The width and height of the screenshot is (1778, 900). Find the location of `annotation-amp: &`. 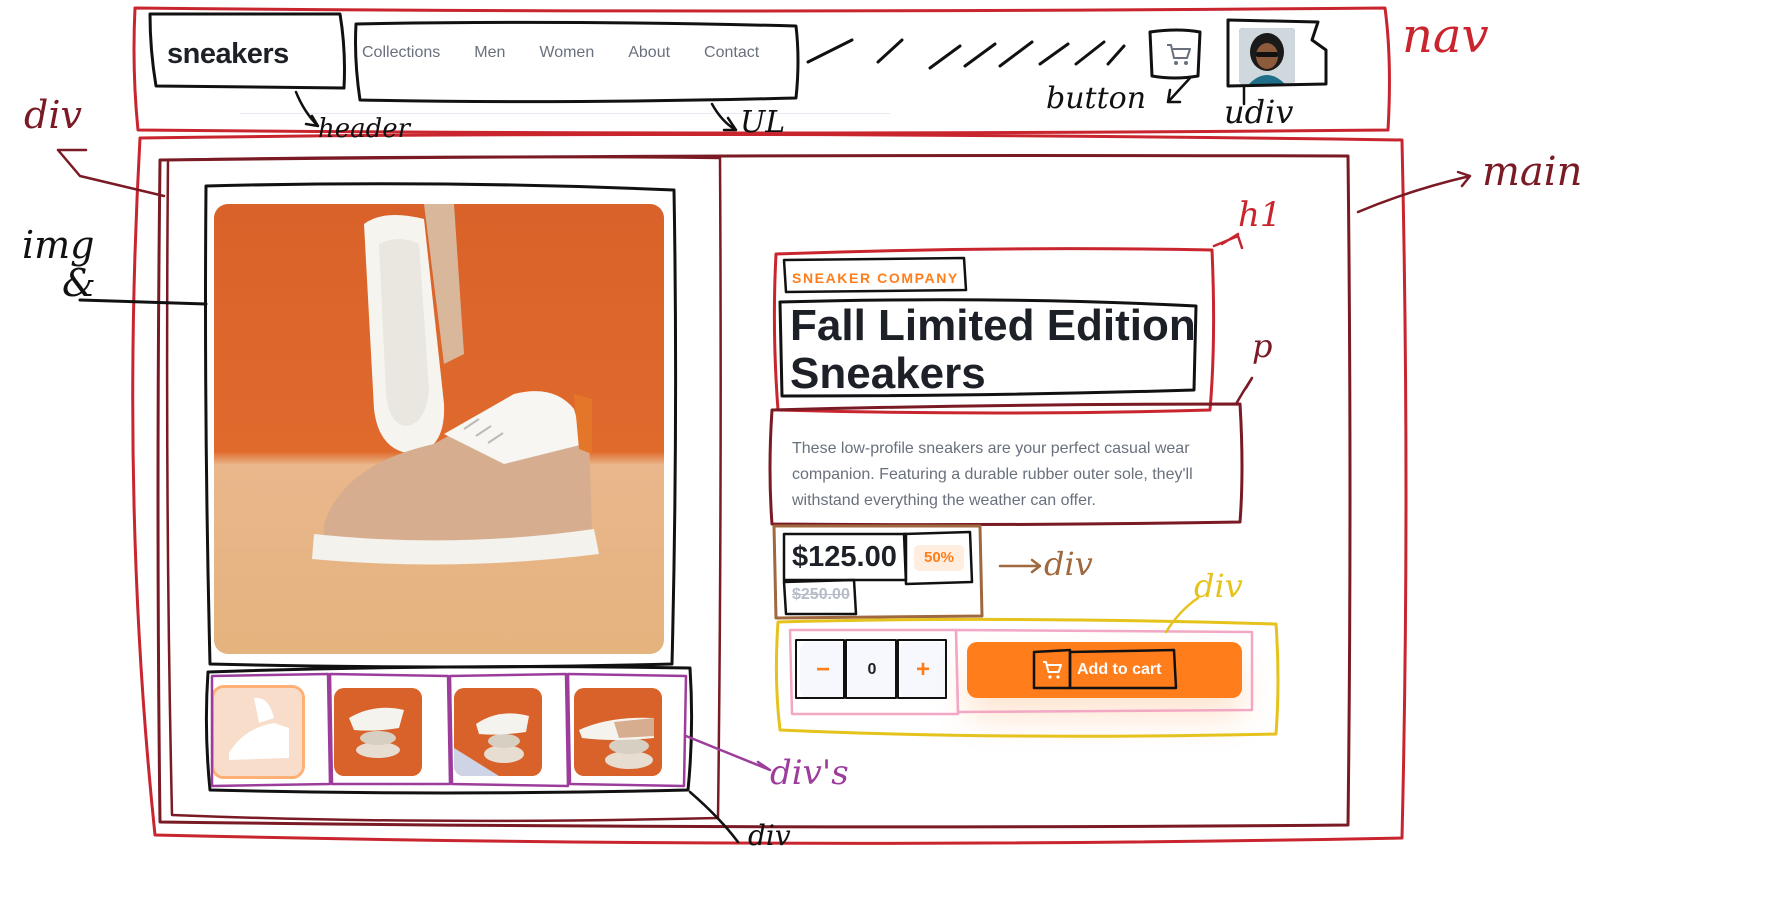

annotation-amp: & is located at coordinates (79, 283).